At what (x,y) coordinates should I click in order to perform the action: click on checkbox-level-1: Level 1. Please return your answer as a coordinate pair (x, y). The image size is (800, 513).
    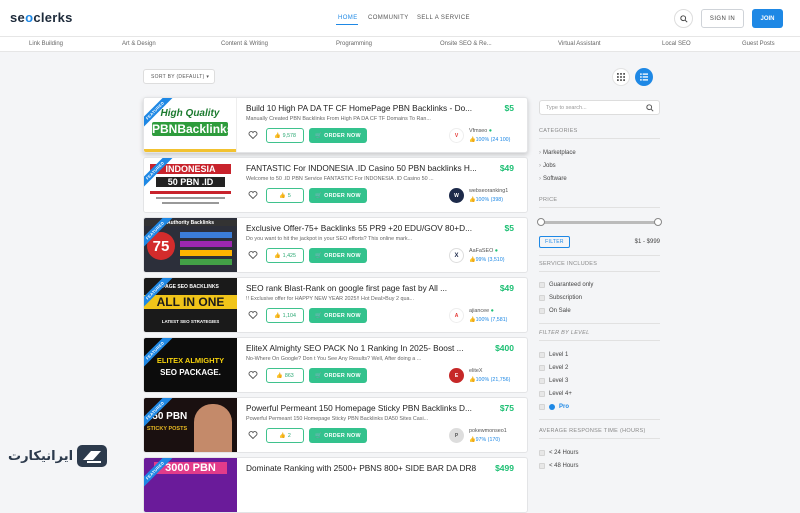
    Looking at the image, I should click on (553, 355).